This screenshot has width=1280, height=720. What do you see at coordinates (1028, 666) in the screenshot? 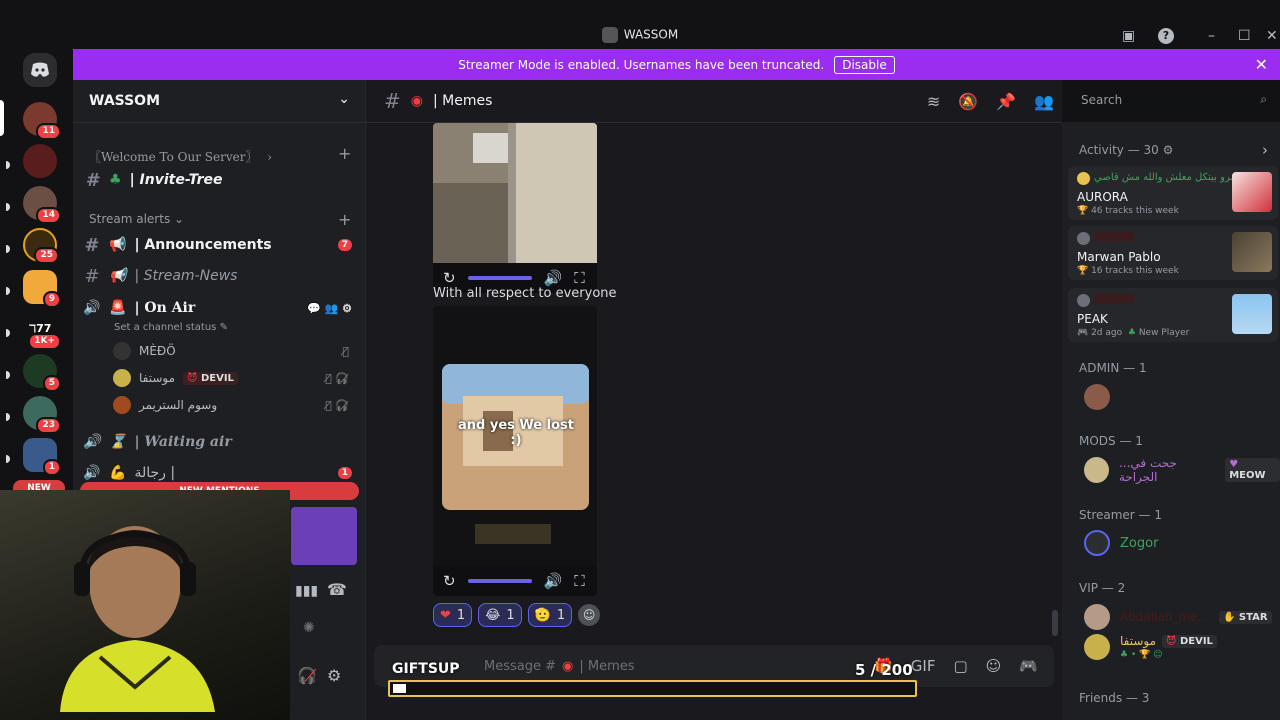
I see `apps-icon: 🎮` at bounding box center [1028, 666].